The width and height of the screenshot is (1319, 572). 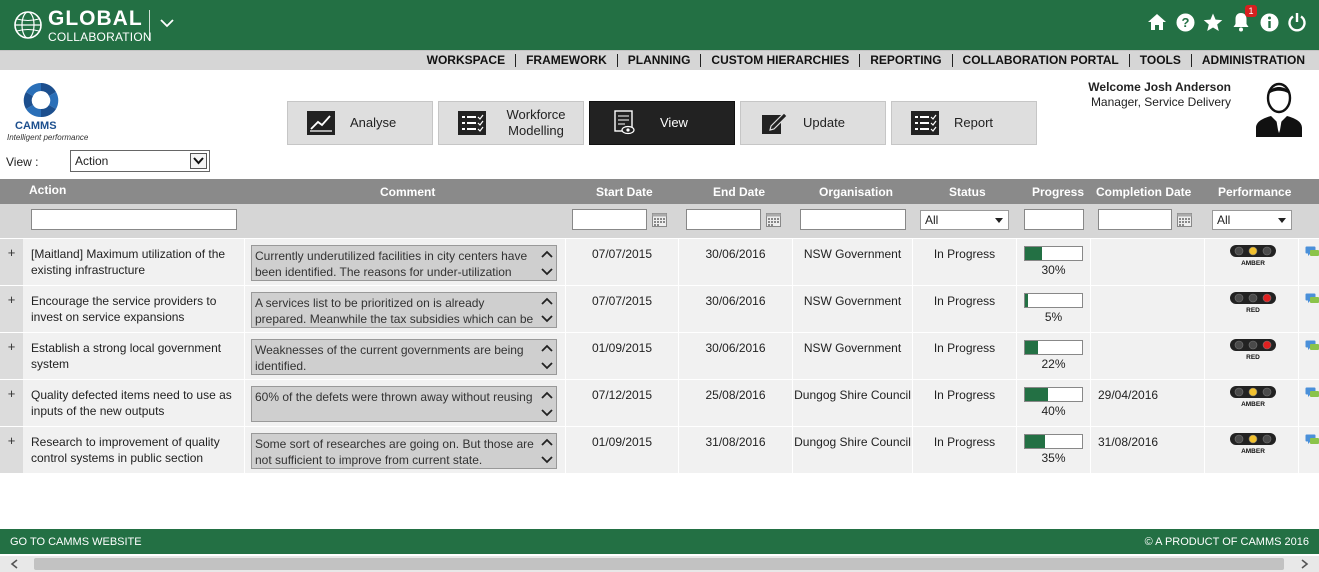 I want to click on col-progress: Progress, so click(x=1058, y=192).